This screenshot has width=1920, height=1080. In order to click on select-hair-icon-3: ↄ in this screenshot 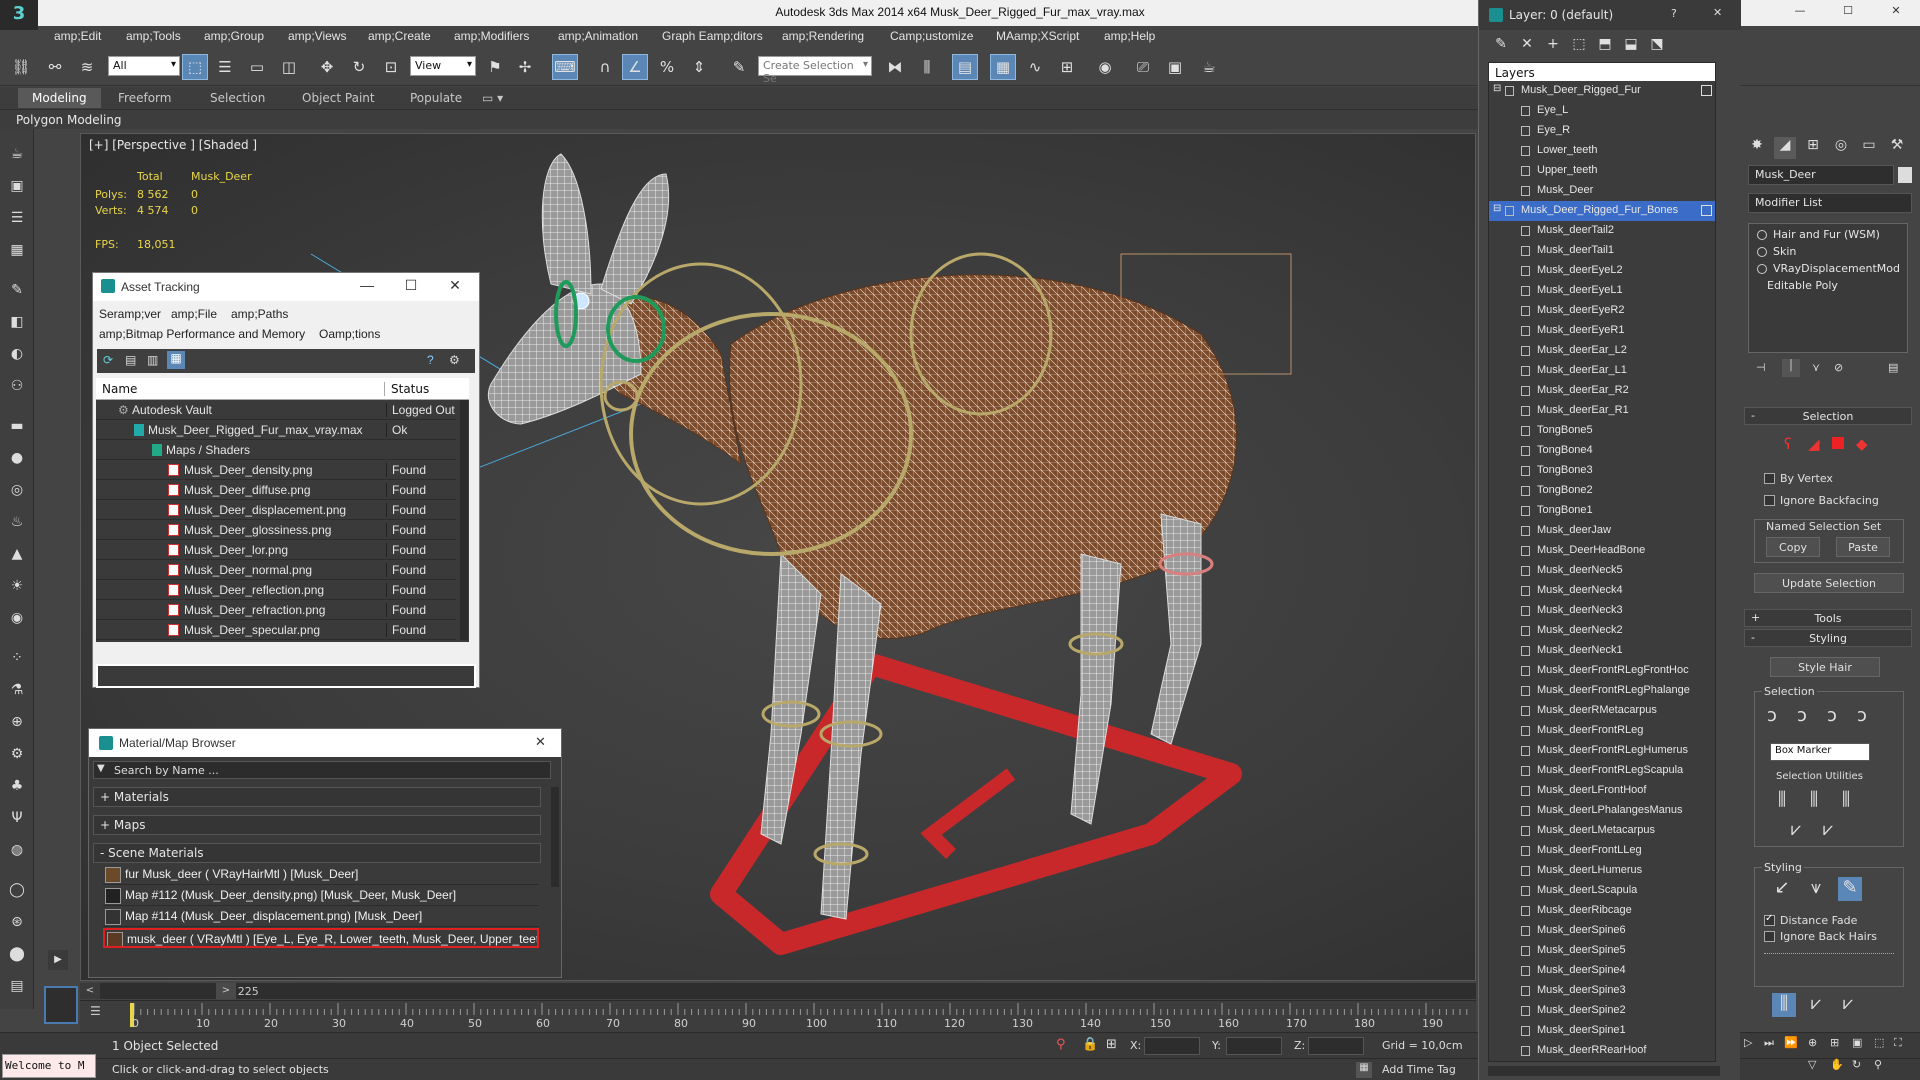, I will do `click(1832, 717)`.